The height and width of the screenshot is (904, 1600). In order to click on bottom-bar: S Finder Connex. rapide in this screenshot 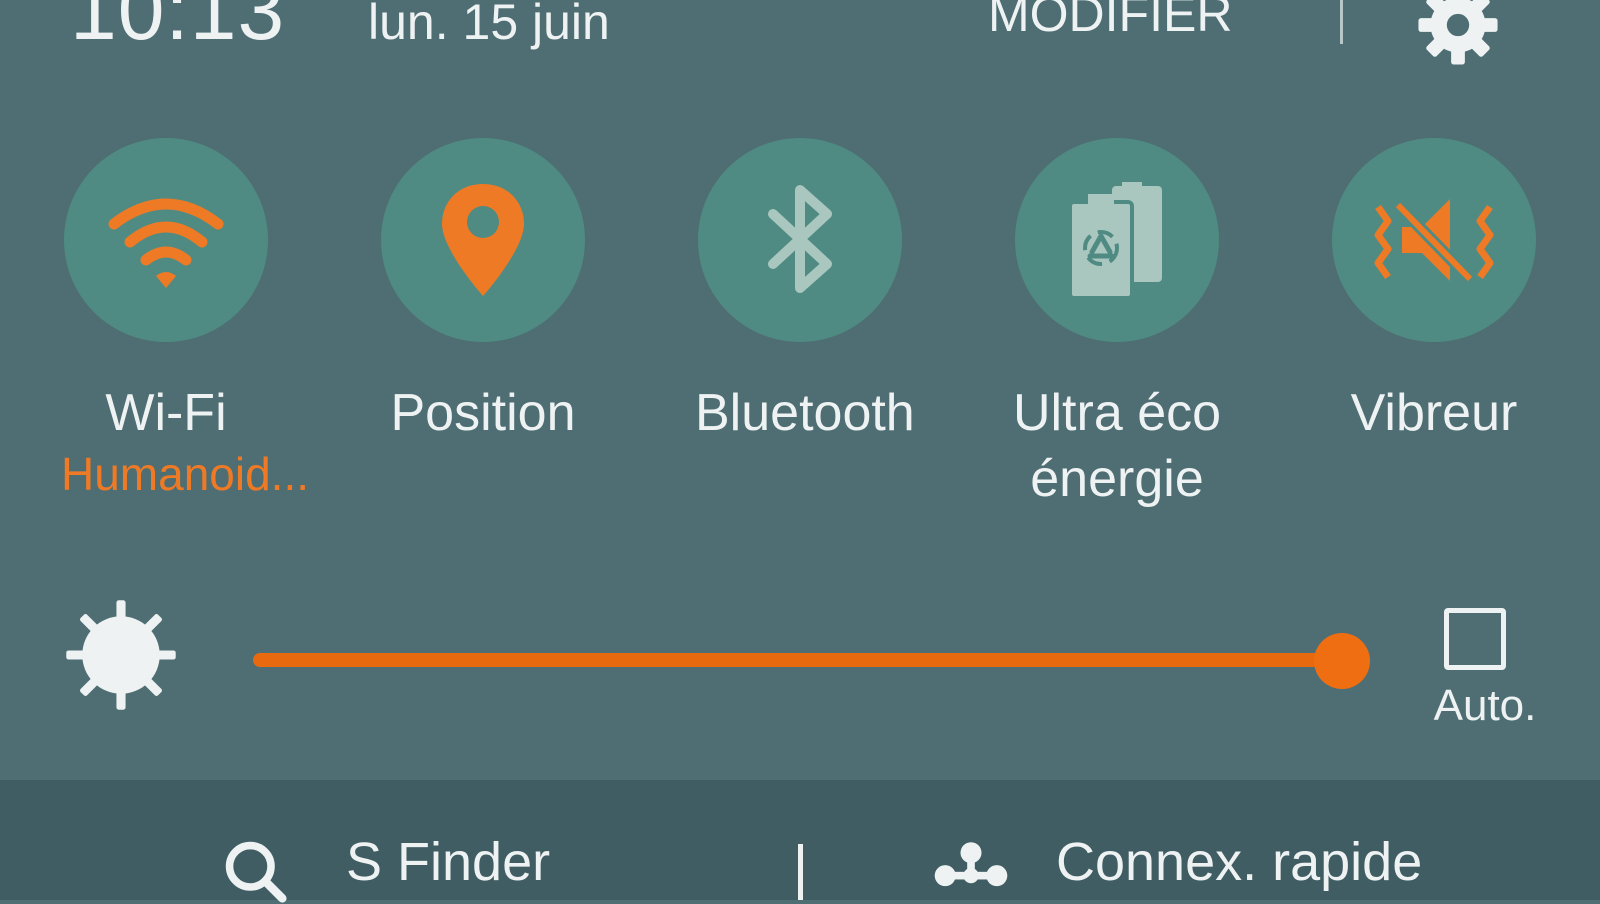, I will do `click(800, 841)`.